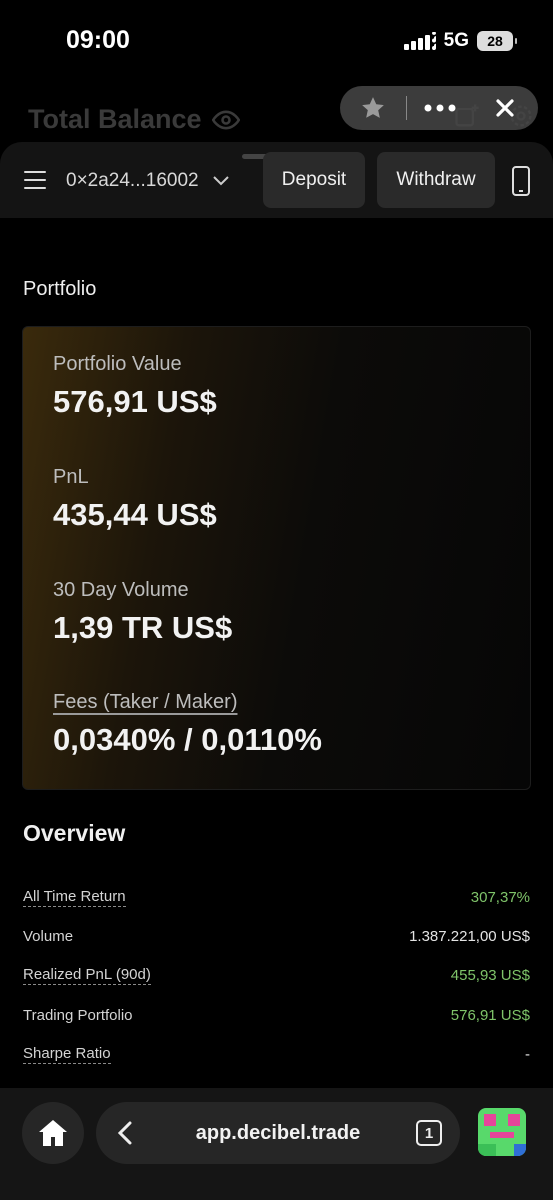 The width and height of the screenshot is (553, 1200). I want to click on battery-icon: 28, so click(497, 41).